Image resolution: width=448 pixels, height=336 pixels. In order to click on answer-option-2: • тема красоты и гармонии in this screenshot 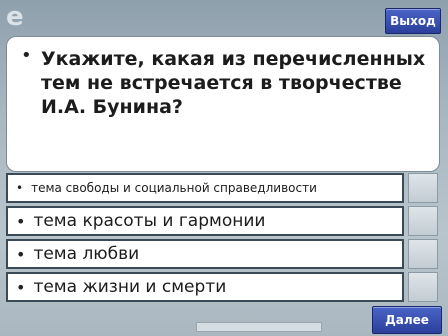, I will do `click(223, 221)`.